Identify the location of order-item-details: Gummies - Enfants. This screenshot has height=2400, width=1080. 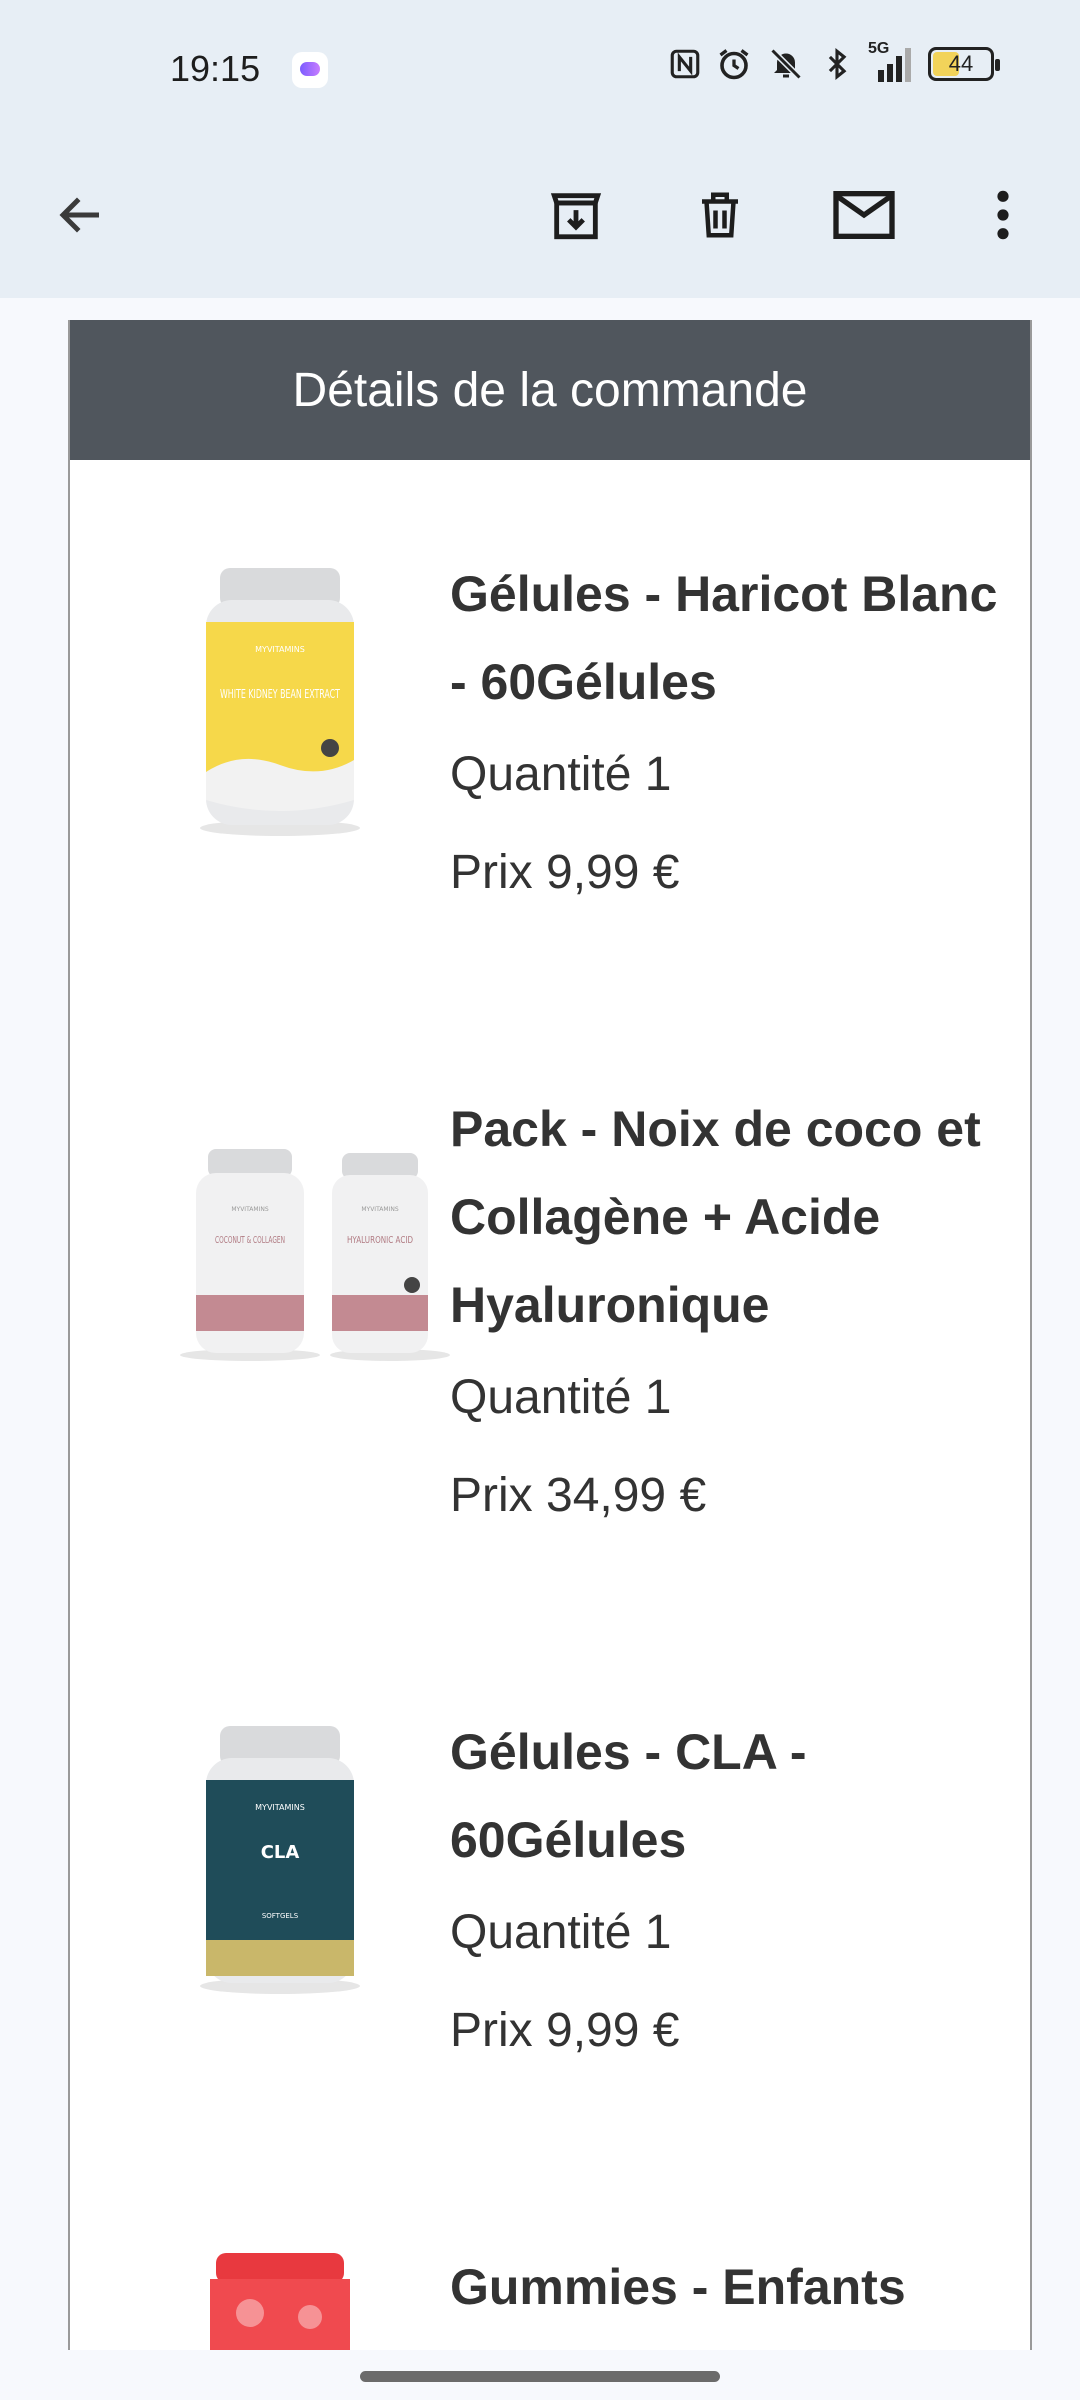
(735, 2287).